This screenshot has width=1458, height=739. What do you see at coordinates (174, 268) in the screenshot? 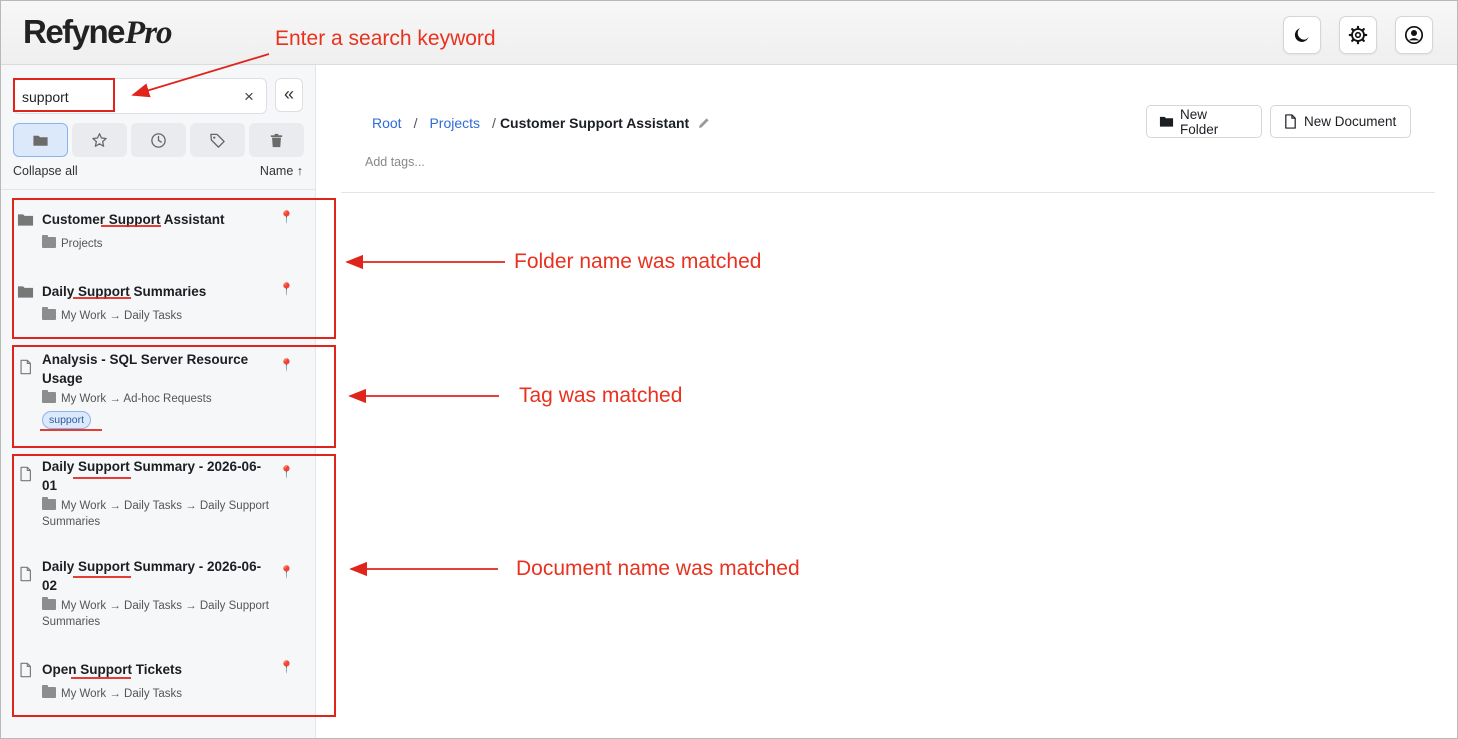
I see `folder-match-box` at bounding box center [174, 268].